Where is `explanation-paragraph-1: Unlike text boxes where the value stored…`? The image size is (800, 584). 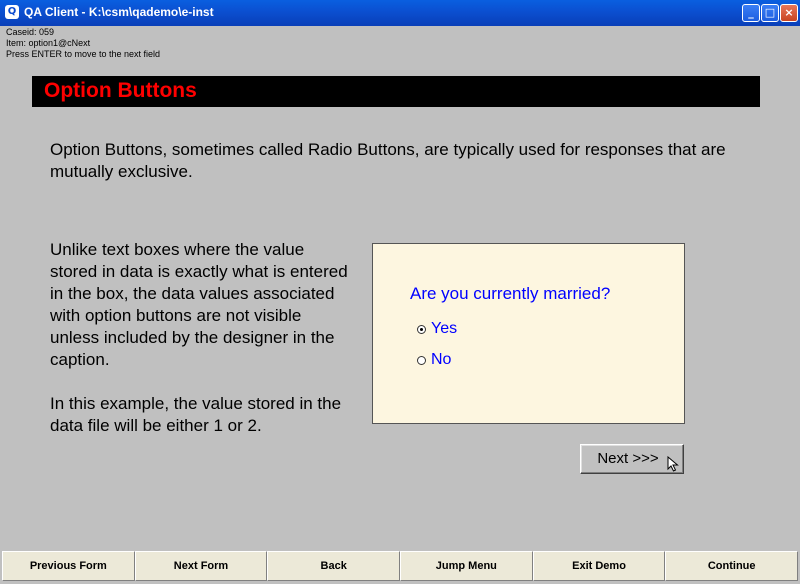
explanation-paragraph-1: Unlike text boxes where the value stored… is located at coordinates (199, 304).